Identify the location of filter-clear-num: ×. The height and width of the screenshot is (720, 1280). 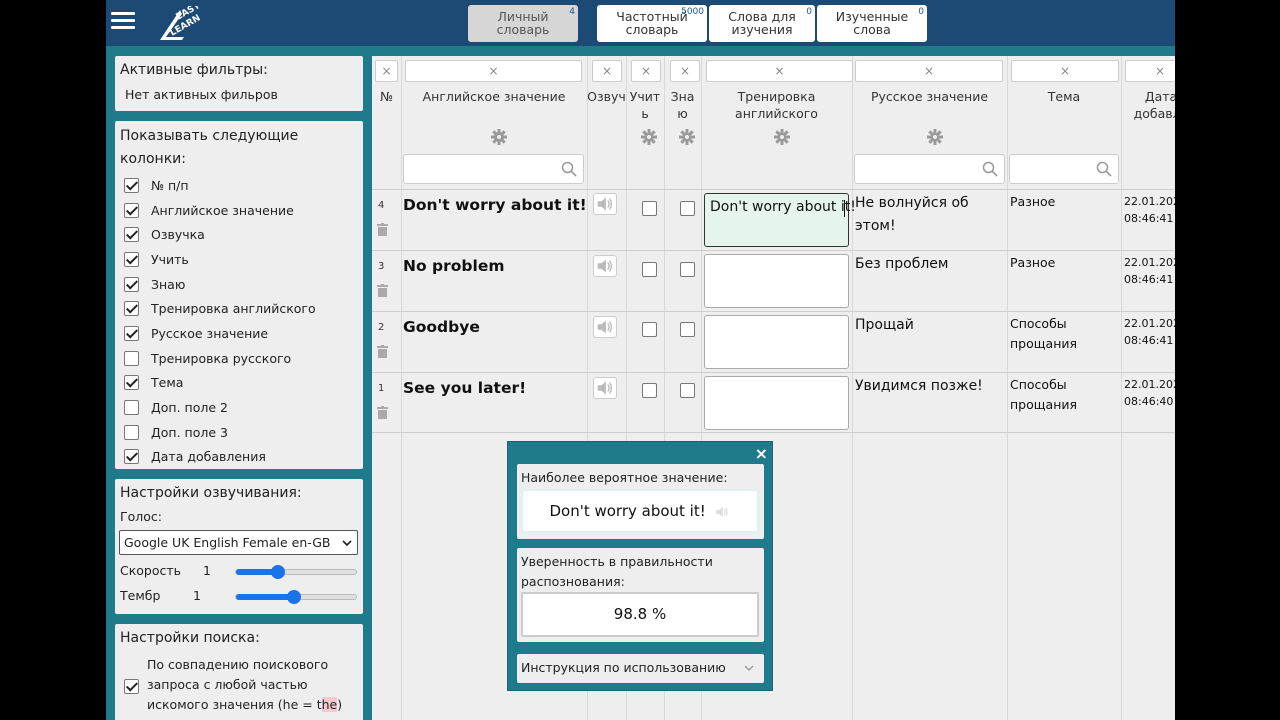
(386, 71).